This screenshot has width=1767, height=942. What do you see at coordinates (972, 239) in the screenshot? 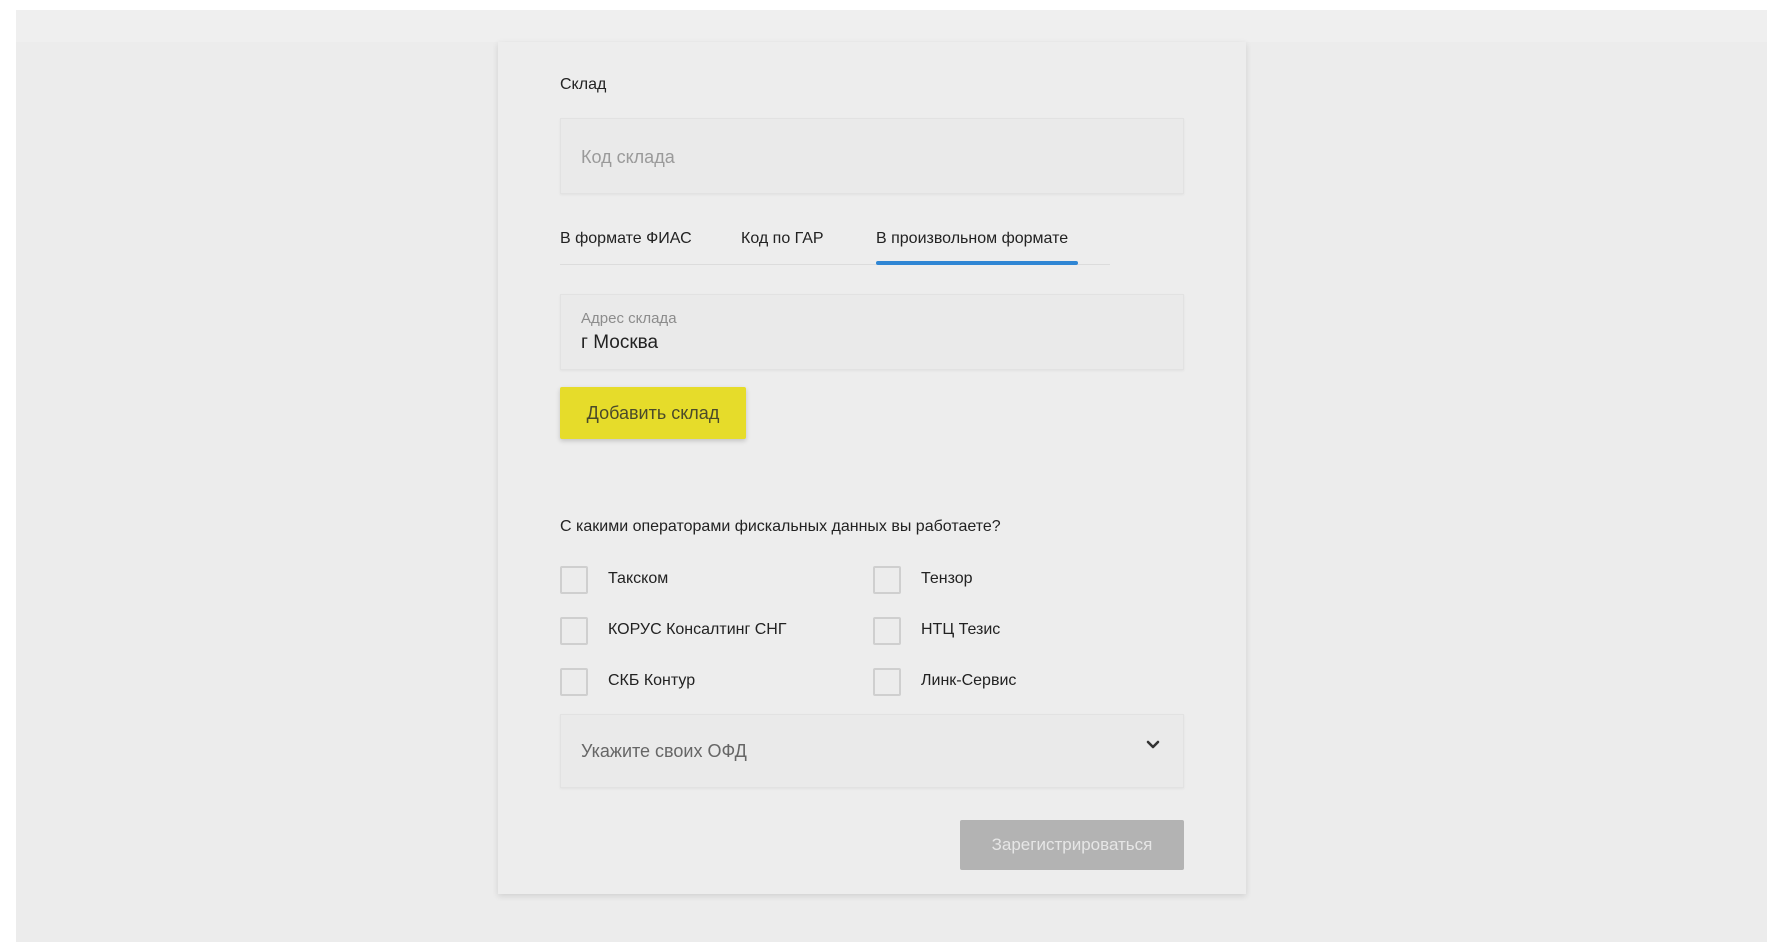
I see `tab-free-format: В произвольном формате` at bounding box center [972, 239].